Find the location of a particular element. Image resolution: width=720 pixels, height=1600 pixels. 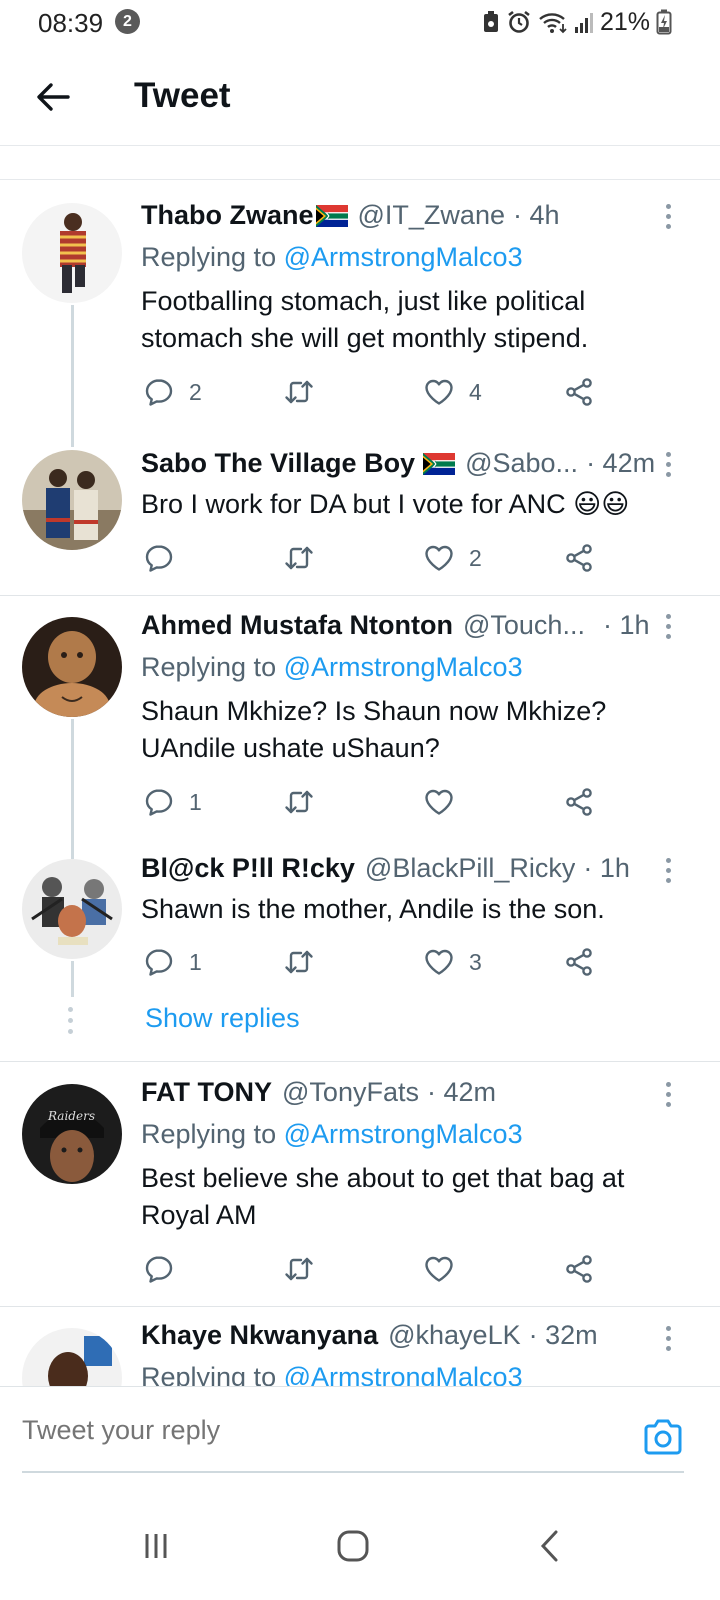

composer-underline is located at coordinates (353, 1472).